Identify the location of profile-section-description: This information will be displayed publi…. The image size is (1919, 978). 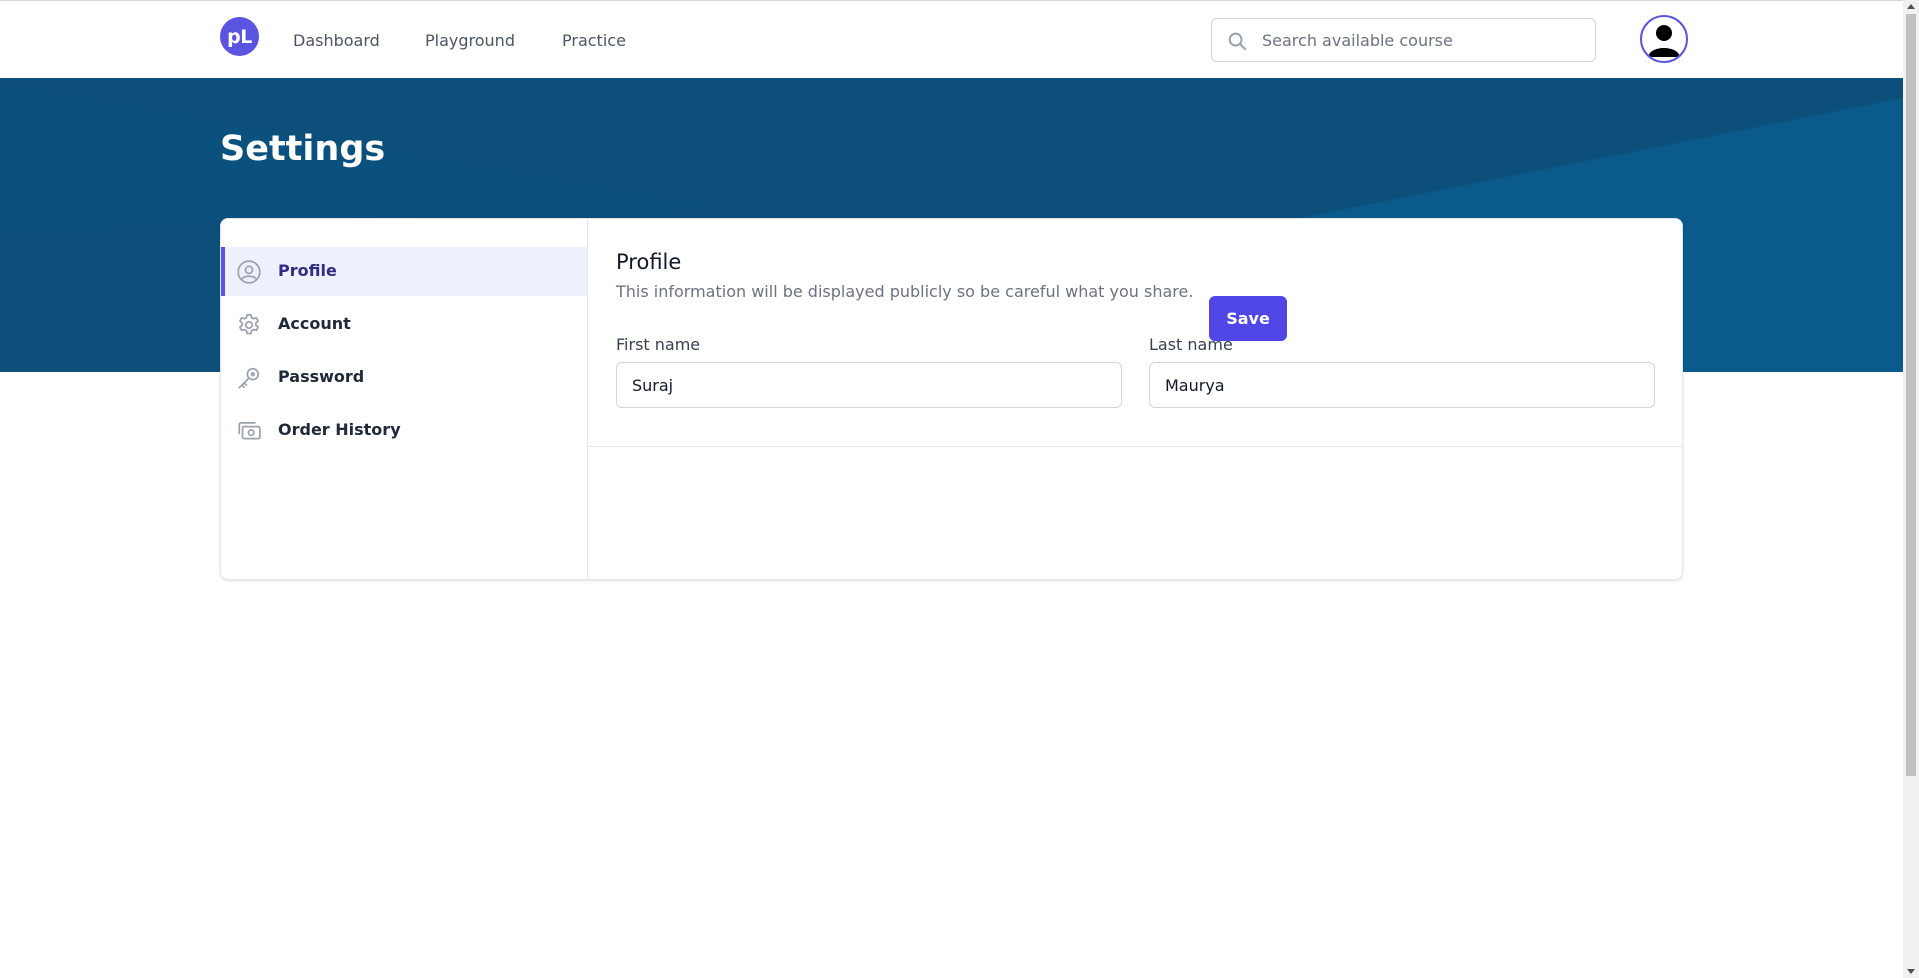
(905, 291).